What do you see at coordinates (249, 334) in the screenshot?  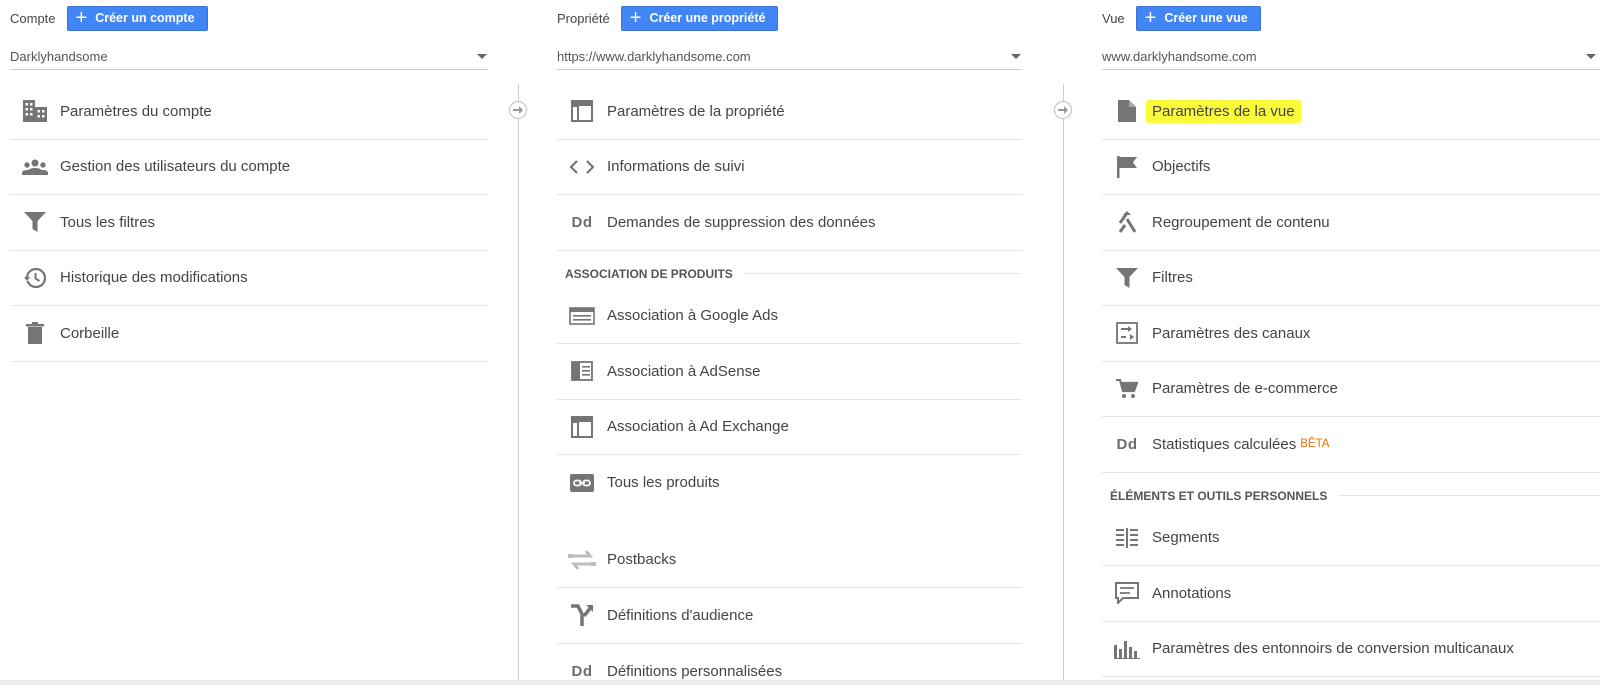 I see `account-trash-item: Corbeille` at bounding box center [249, 334].